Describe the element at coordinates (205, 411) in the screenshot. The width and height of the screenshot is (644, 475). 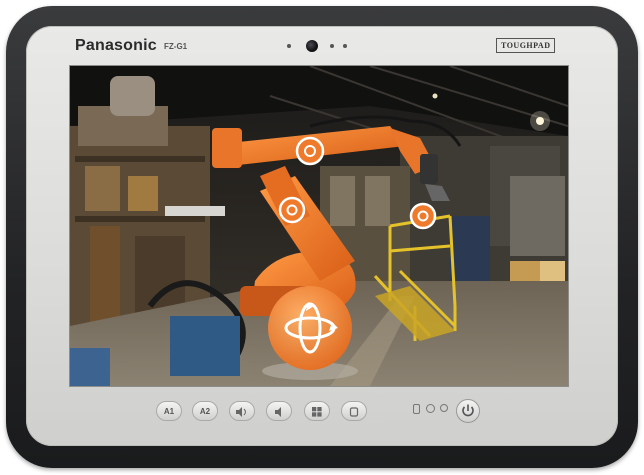
I see `a2-button: A2` at that location.